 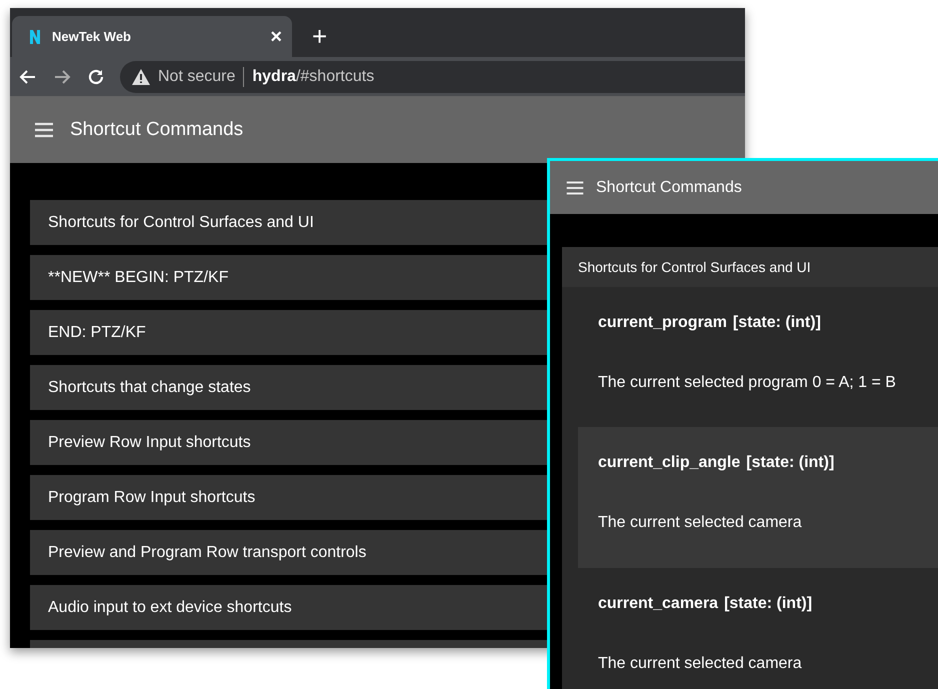 I want to click on section-header: Program Row Input shortcuts, so click(x=288, y=497).